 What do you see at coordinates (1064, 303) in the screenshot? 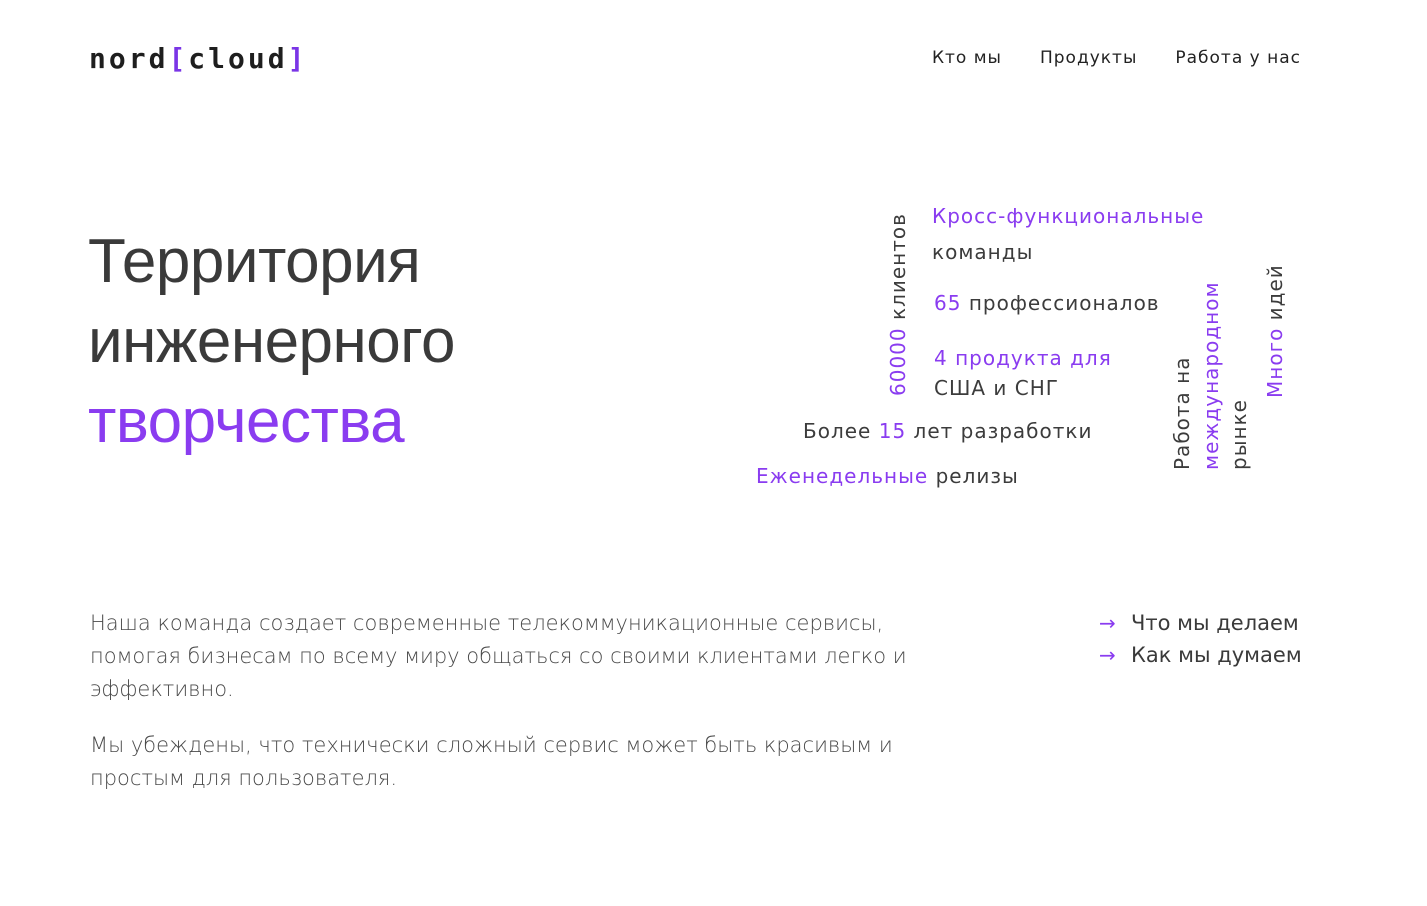
I see `fact-professionals-text: профессионалов` at bounding box center [1064, 303].